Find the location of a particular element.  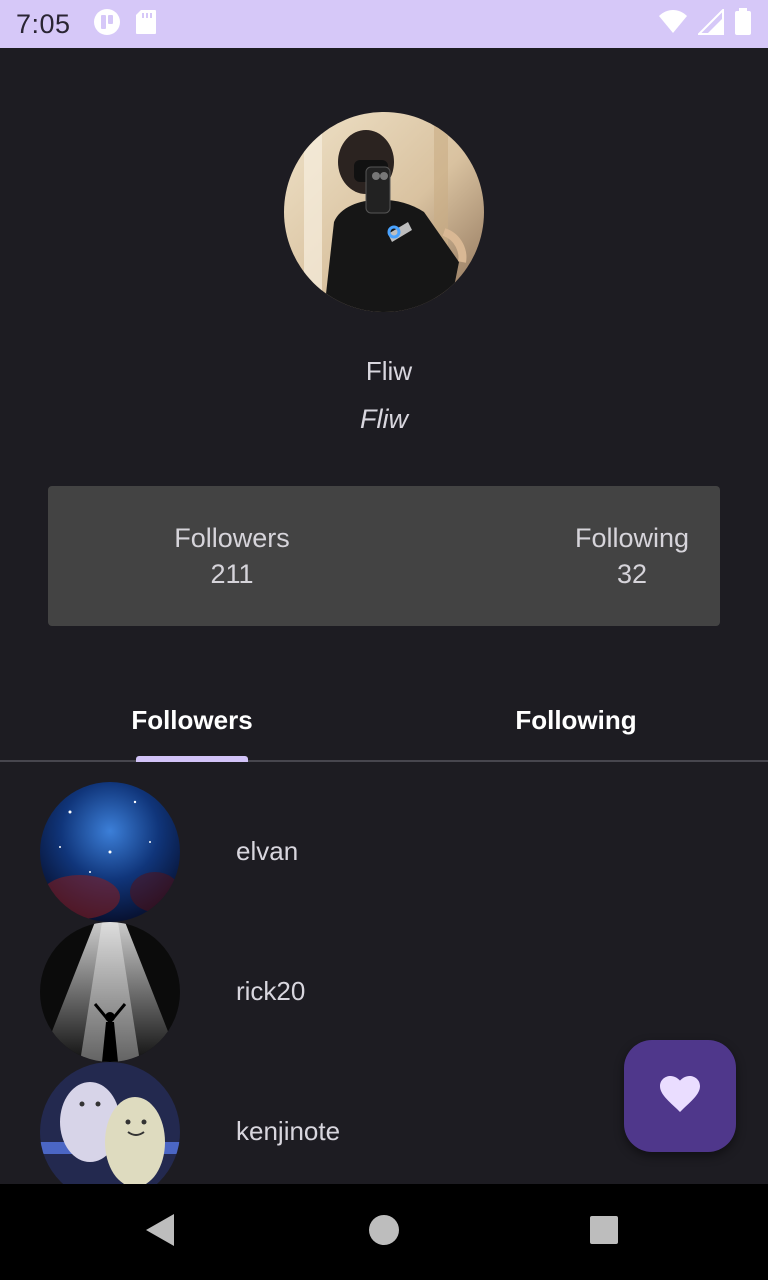

list-item-username: rick20 is located at coordinates (271, 991).